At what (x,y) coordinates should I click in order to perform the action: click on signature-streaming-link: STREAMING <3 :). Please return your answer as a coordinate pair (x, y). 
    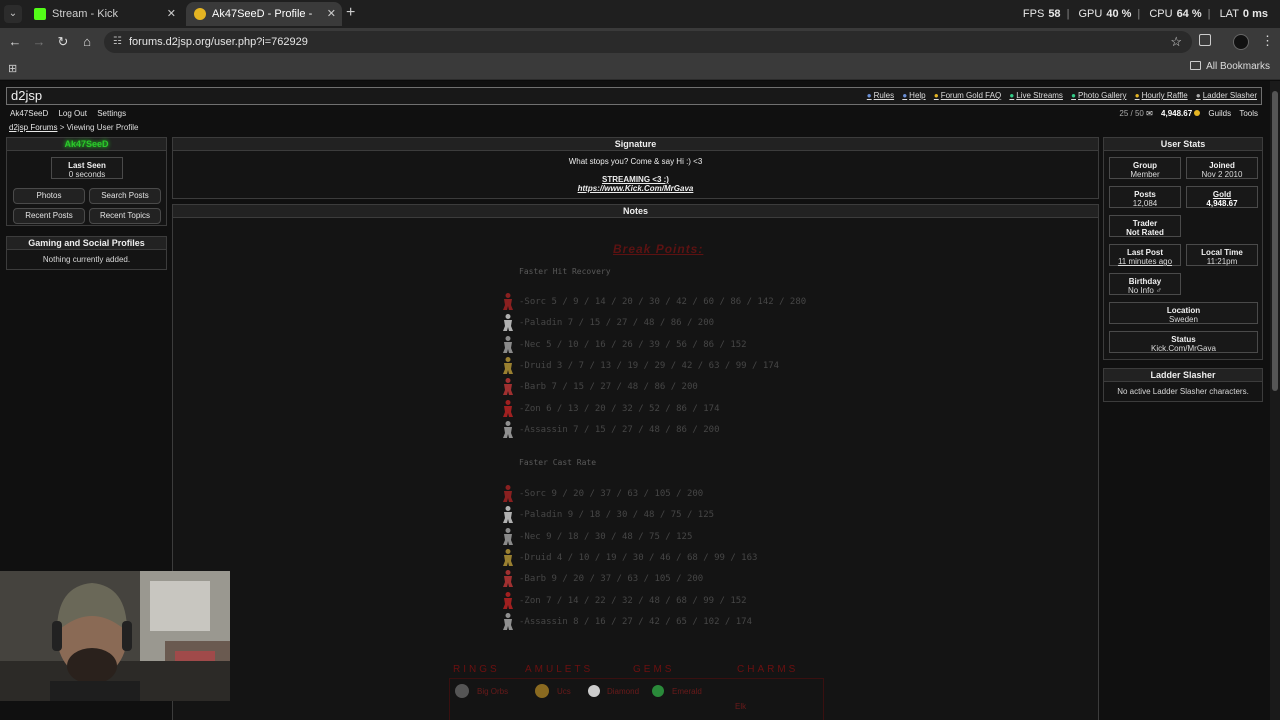
    Looking at the image, I should click on (635, 179).